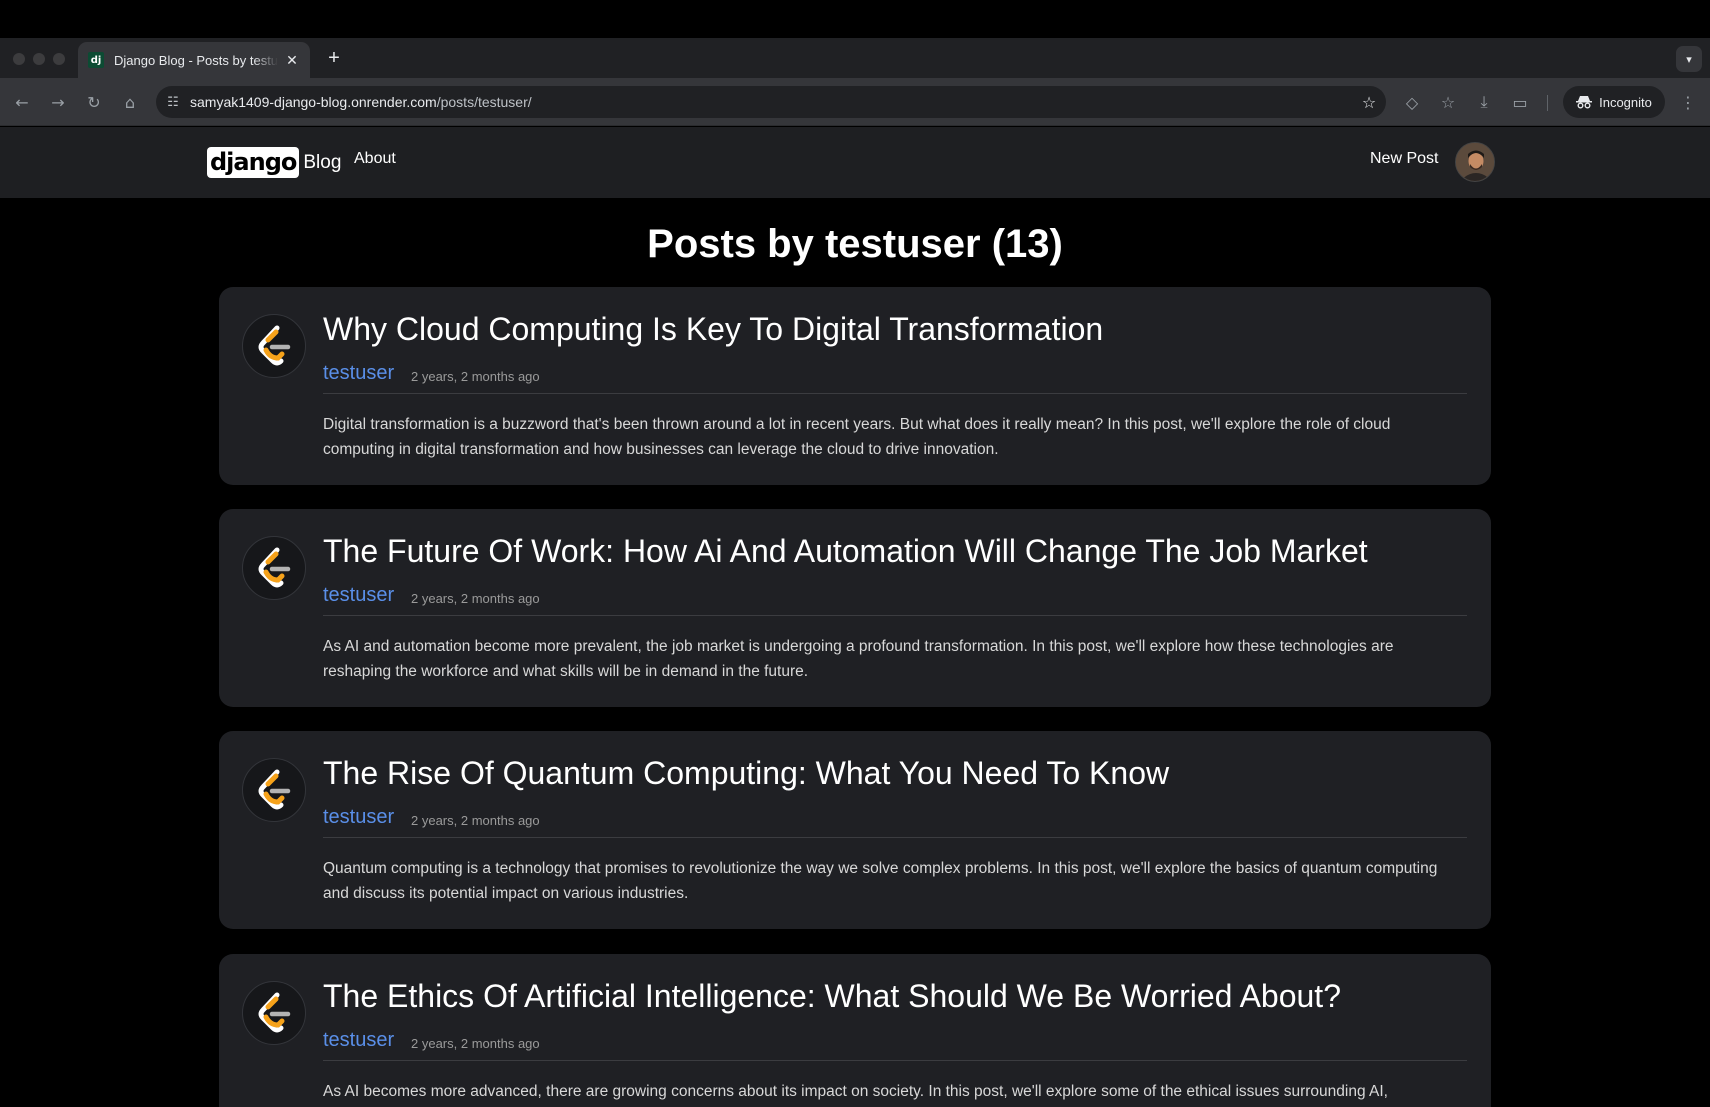 The width and height of the screenshot is (1710, 1107). Describe the element at coordinates (1484, 102) in the screenshot. I see `download-icon: ⤓` at that location.